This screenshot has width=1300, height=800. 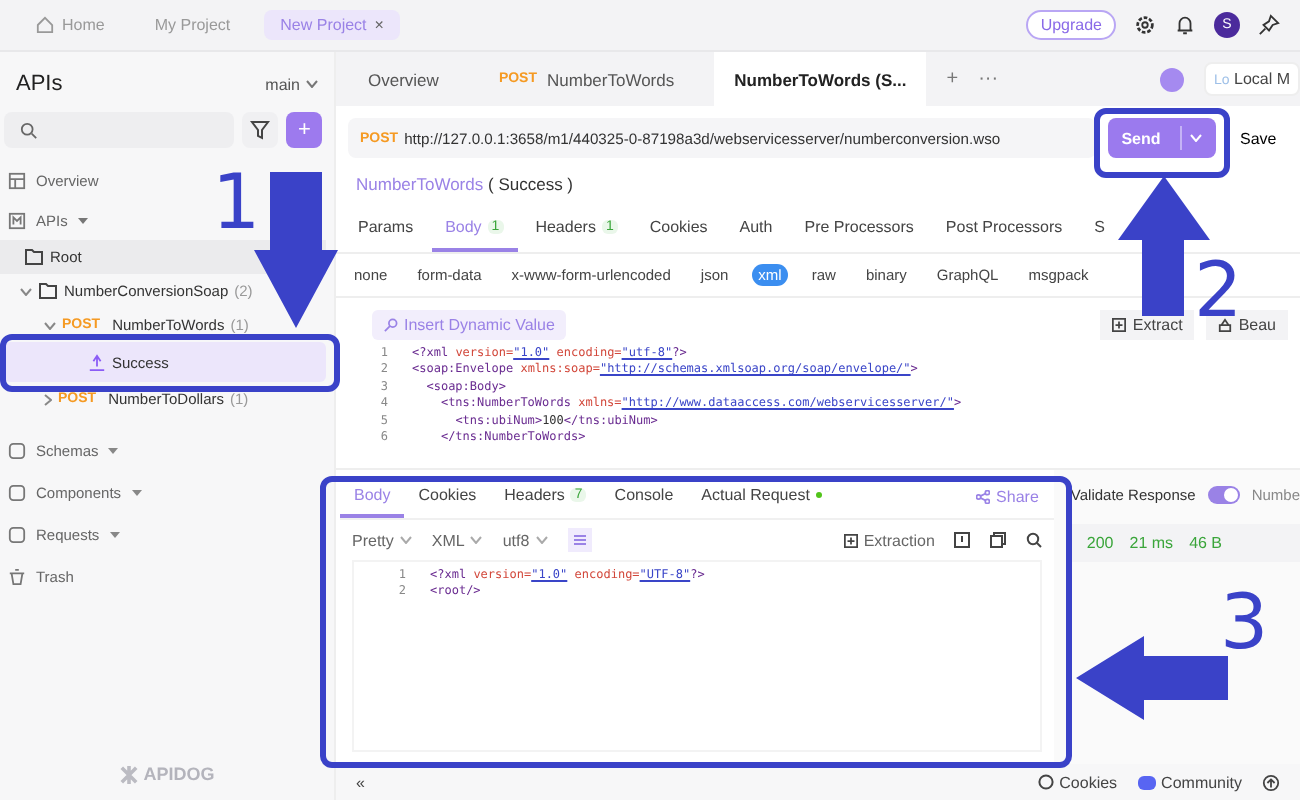 What do you see at coordinates (579, 540) in the screenshot?
I see `wrap-icon` at bounding box center [579, 540].